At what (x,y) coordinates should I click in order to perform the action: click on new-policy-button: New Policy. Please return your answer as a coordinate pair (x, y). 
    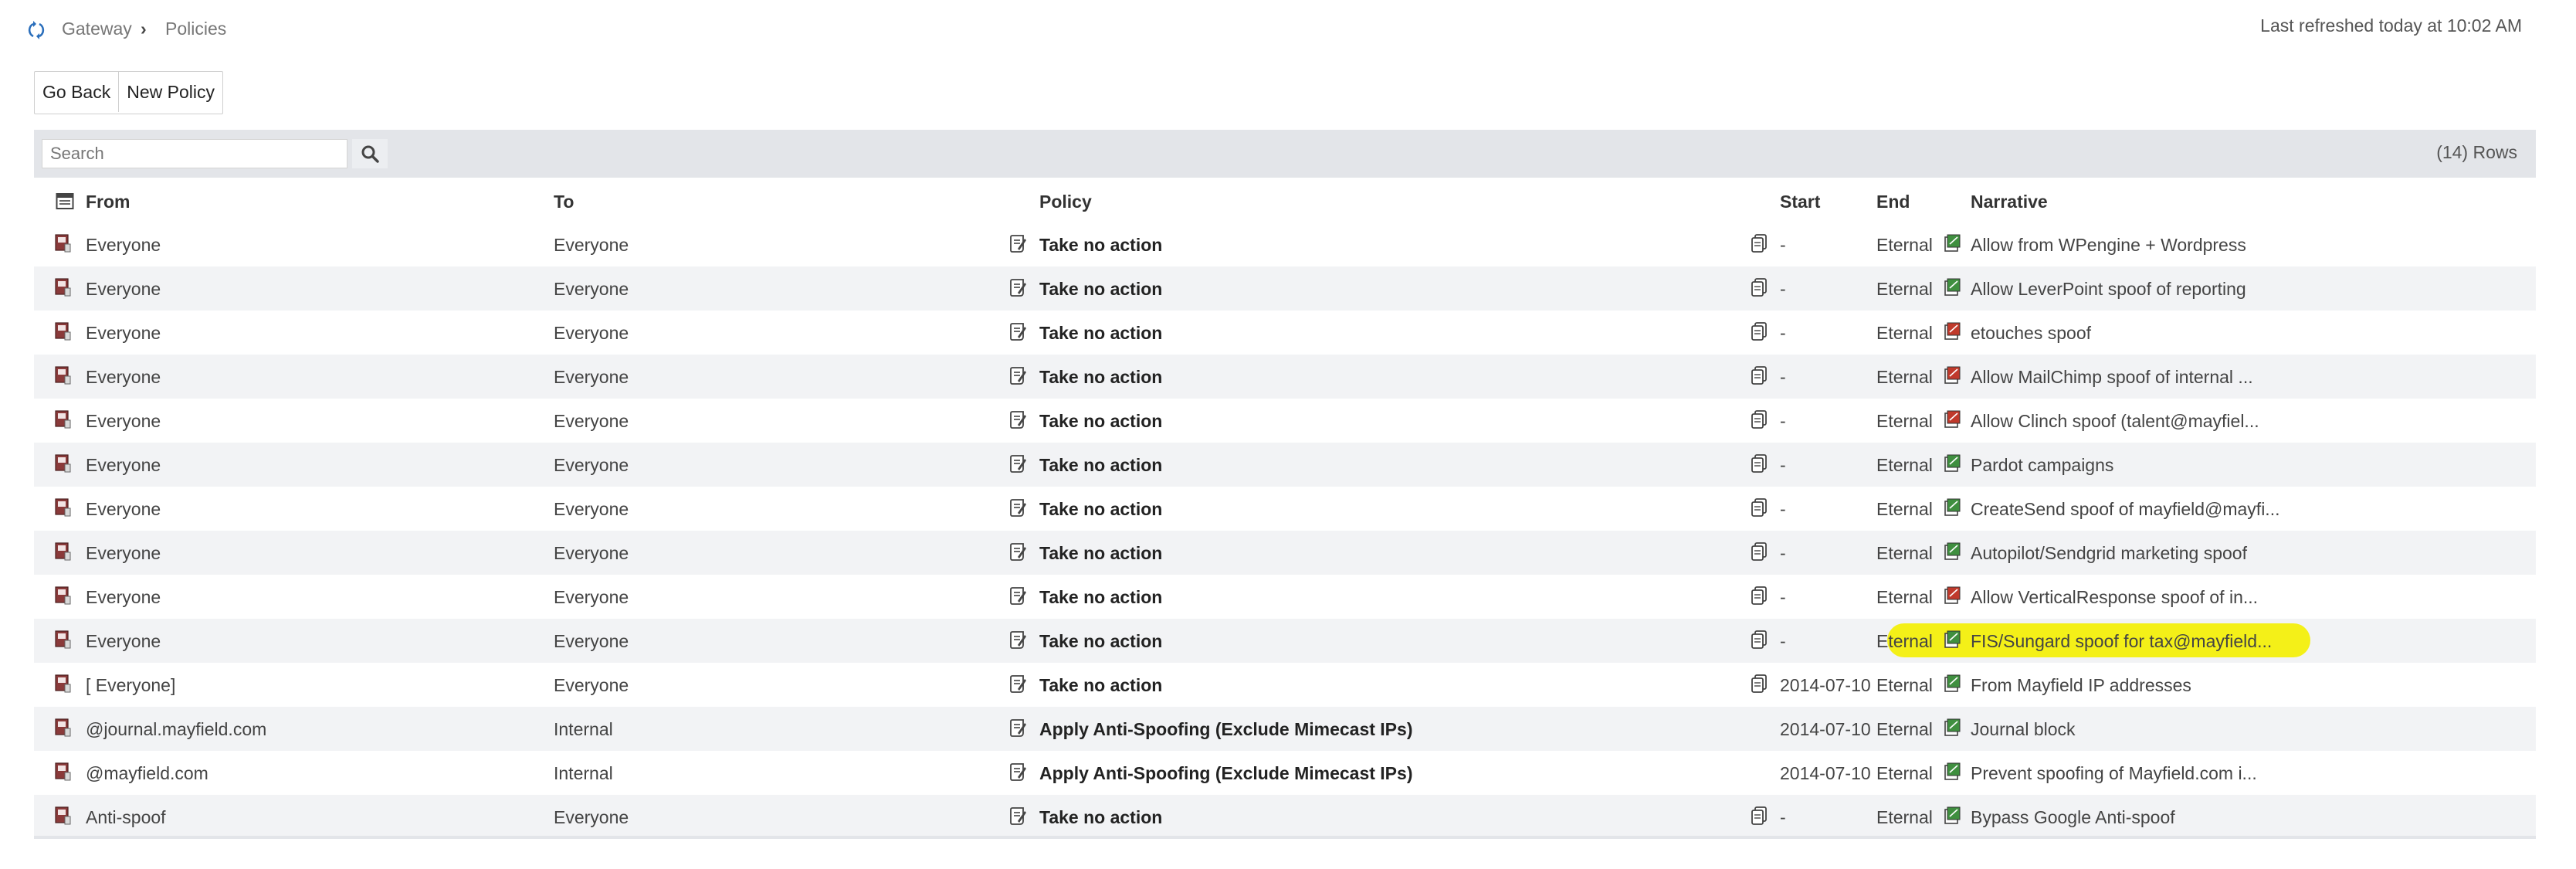
    Looking at the image, I should click on (170, 92).